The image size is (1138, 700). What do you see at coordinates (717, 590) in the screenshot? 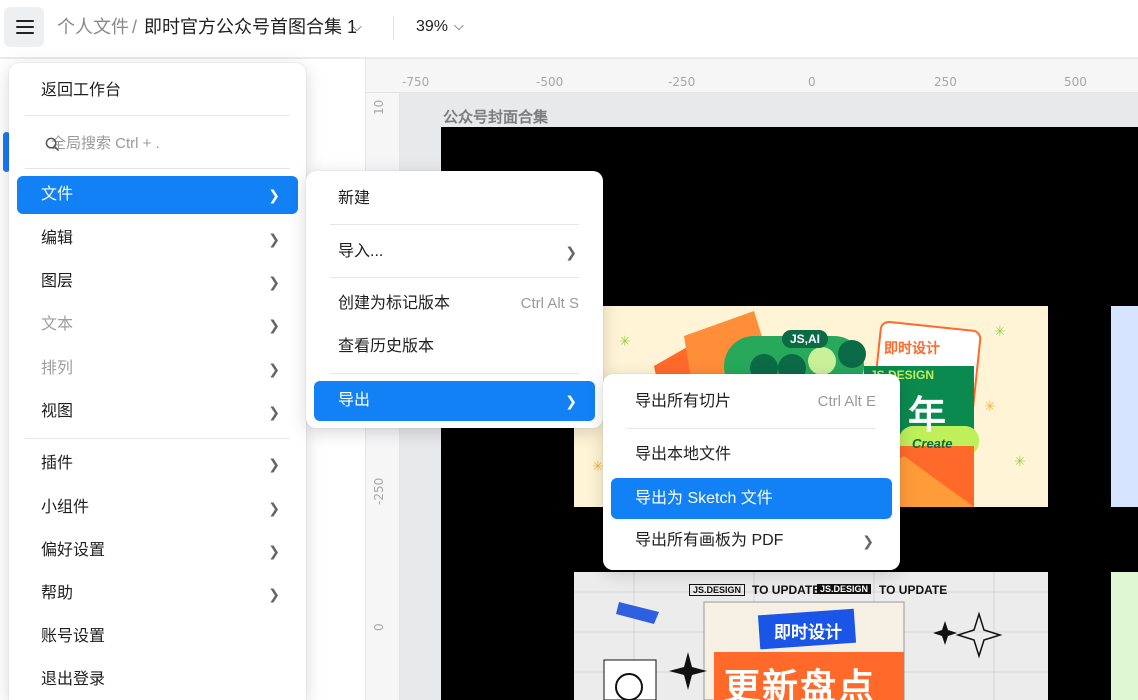
I see `card-tag: JS.DESIGN` at bounding box center [717, 590].